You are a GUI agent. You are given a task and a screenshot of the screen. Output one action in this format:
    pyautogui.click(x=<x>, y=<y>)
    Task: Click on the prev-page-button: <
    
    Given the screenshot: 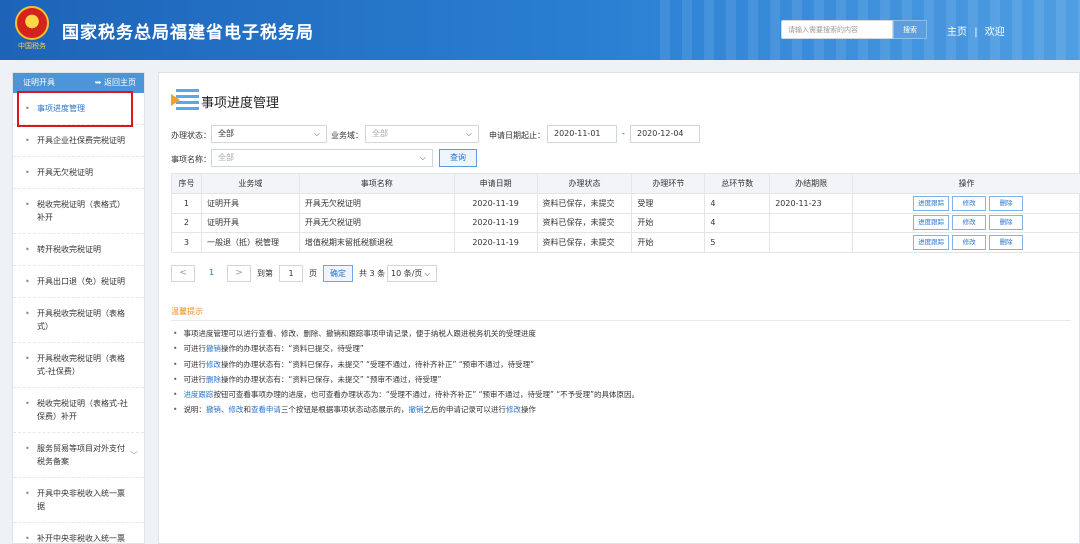 What is the action you would take?
    pyautogui.click(x=183, y=273)
    